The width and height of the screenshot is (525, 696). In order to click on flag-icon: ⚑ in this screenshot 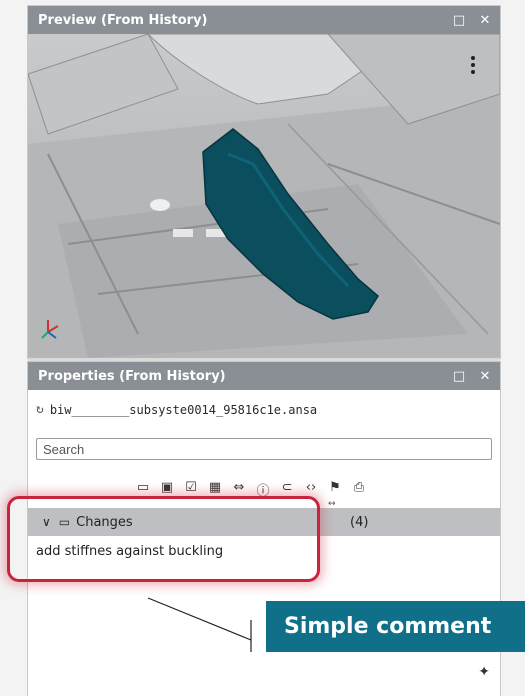, I will do `click(335, 489)`.